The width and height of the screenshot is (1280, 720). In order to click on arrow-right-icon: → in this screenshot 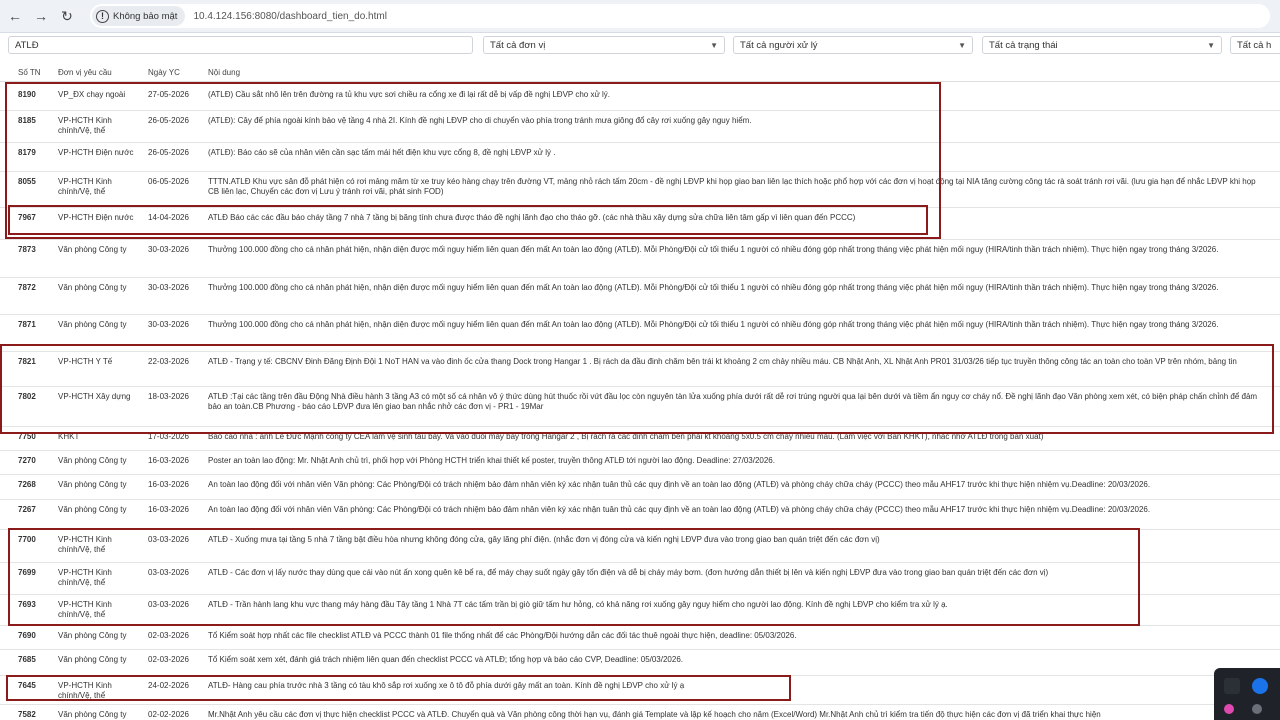, I will do `click(41, 16)`.